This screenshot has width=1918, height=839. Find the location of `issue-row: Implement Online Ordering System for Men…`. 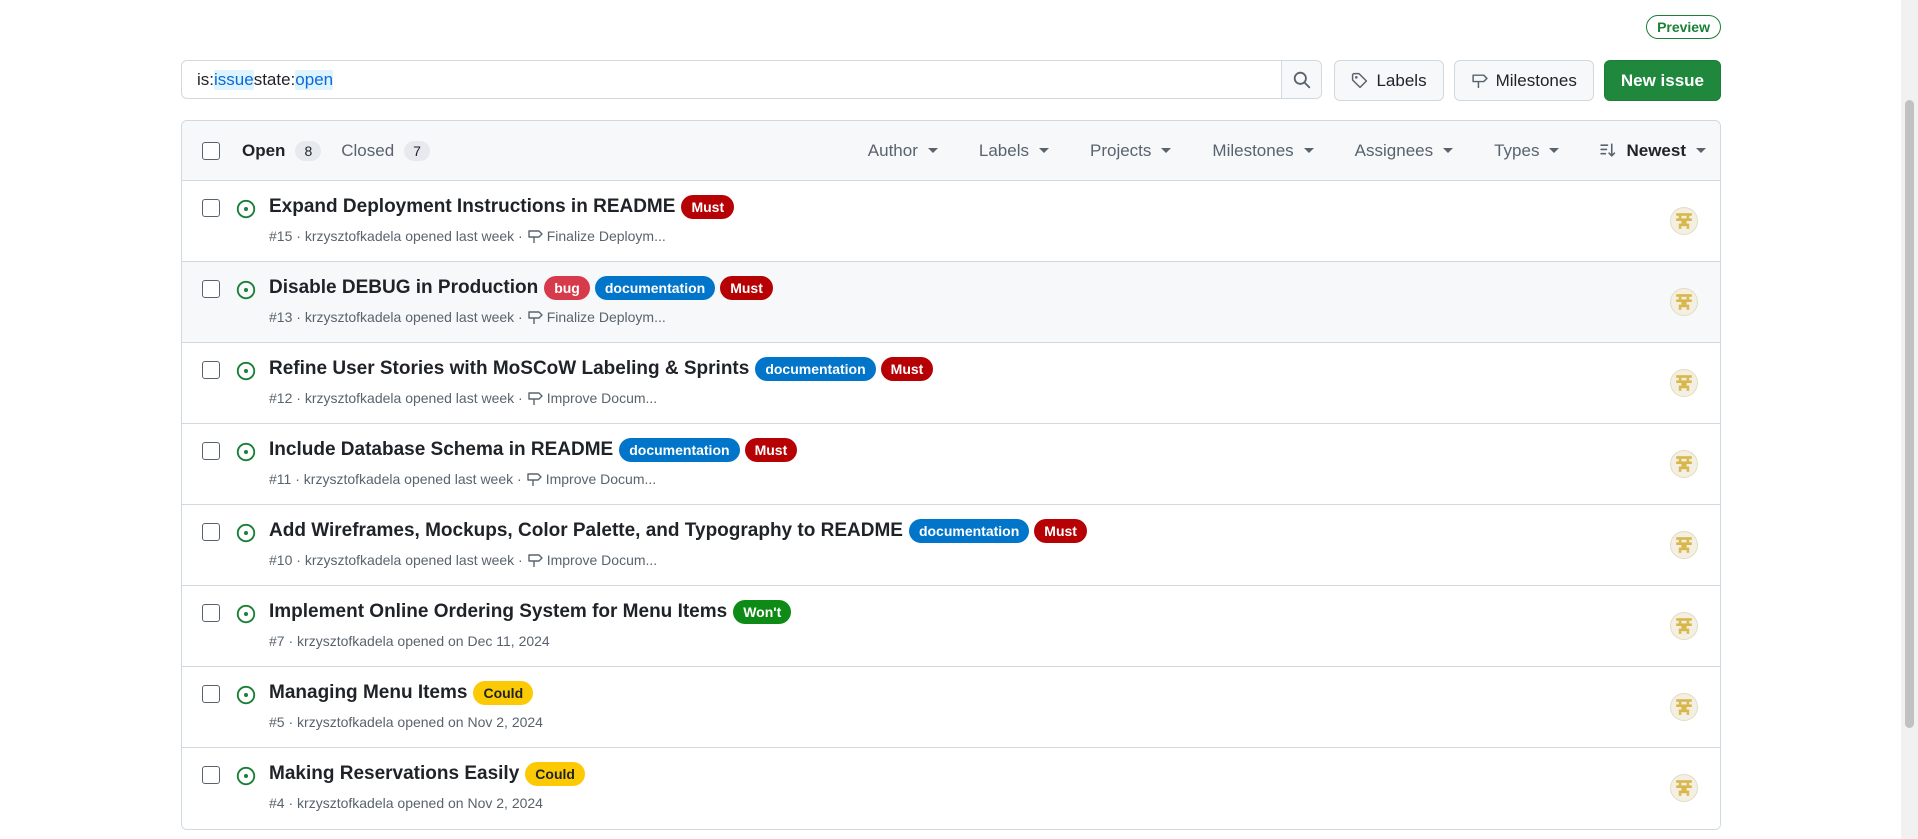

issue-row: Implement Online Ordering System for Men… is located at coordinates (951, 626).